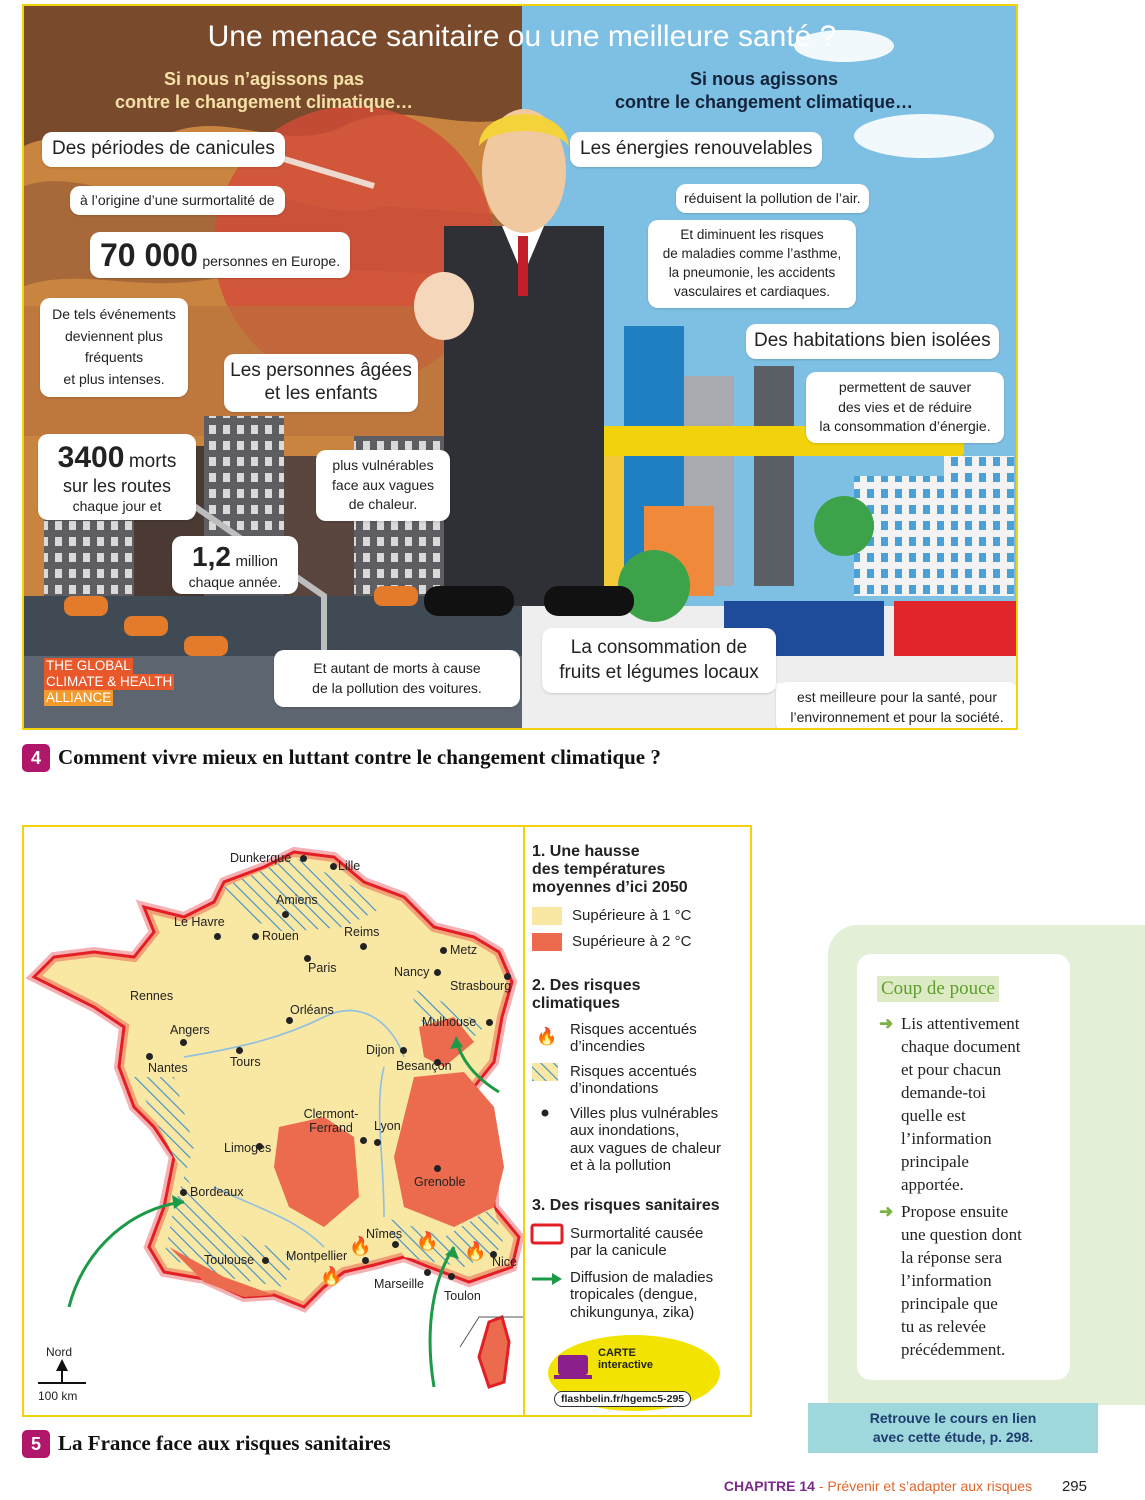 The width and height of the screenshot is (1145, 1500). I want to click on agees-line: et les enfants, so click(321, 393).